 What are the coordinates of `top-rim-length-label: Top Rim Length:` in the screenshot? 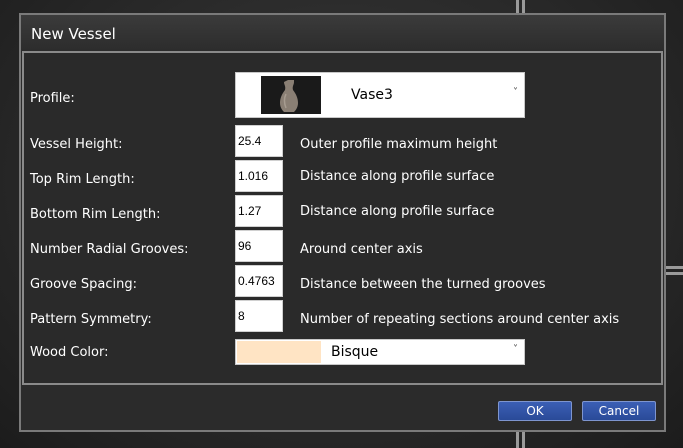 It's located at (82, 179).